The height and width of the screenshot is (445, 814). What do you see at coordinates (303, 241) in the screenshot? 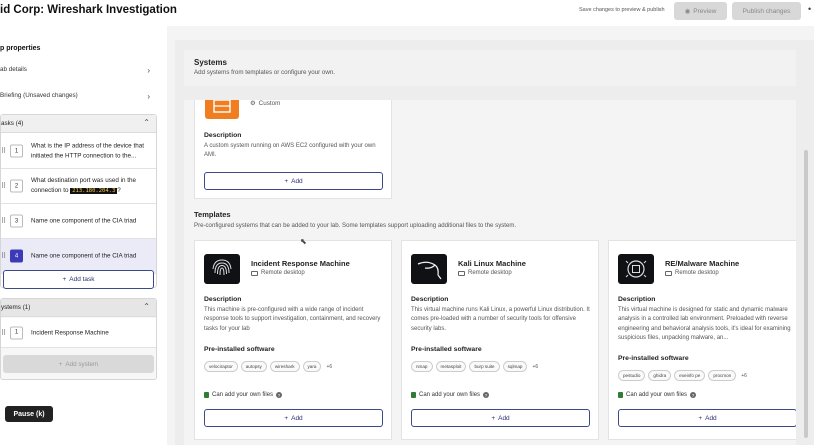
I see `mouse-cursor-icon: ⬉` at bounding box center [303, 241].